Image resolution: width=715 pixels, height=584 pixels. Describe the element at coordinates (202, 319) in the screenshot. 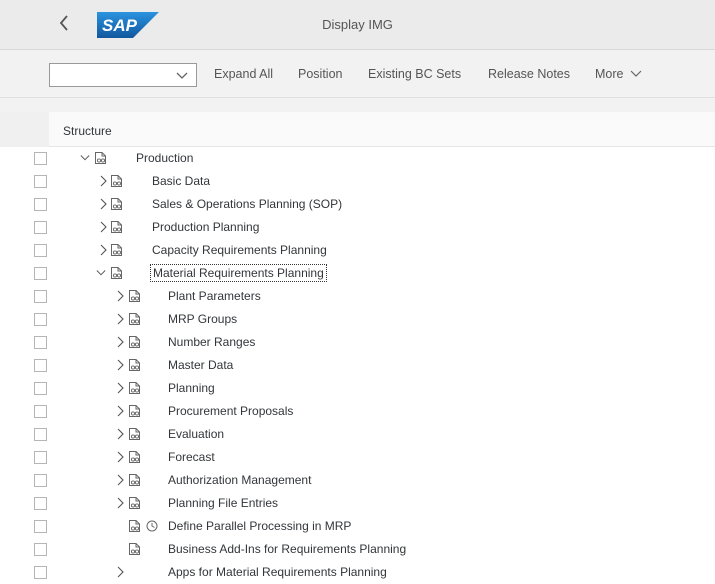

I see `tree-node-label: MRP Groups` at that location.